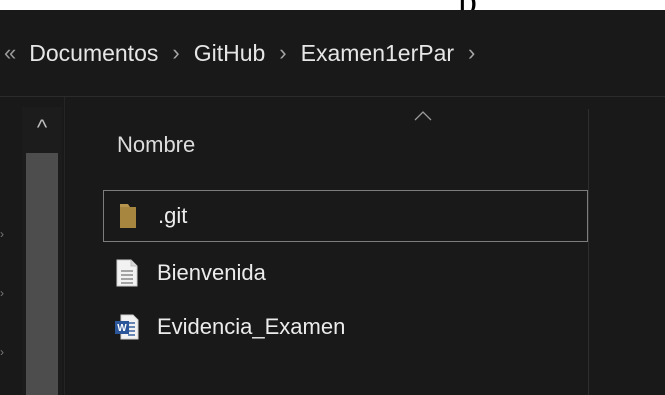 The image size is (665, 395). I want to click on file-name: .git, so click(173, 215).